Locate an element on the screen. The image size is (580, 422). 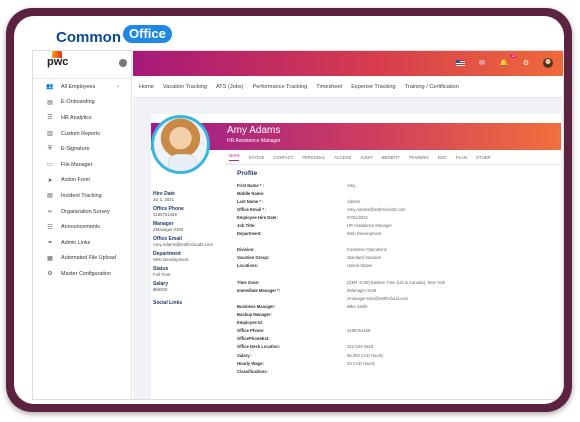
profile-row: Department: Web Development is located at coordinates (399, 234).